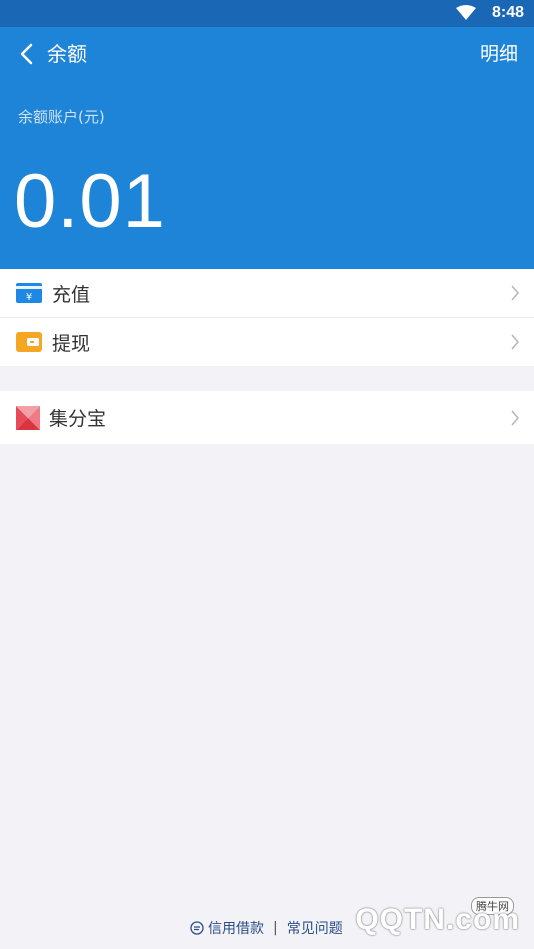 Image resolution: width=534 pixels, height=949 pixels. What do you see at coordinates (67, 54) in the screenshot?
I see `page-title: 余额` at bounding box center [67, 54].